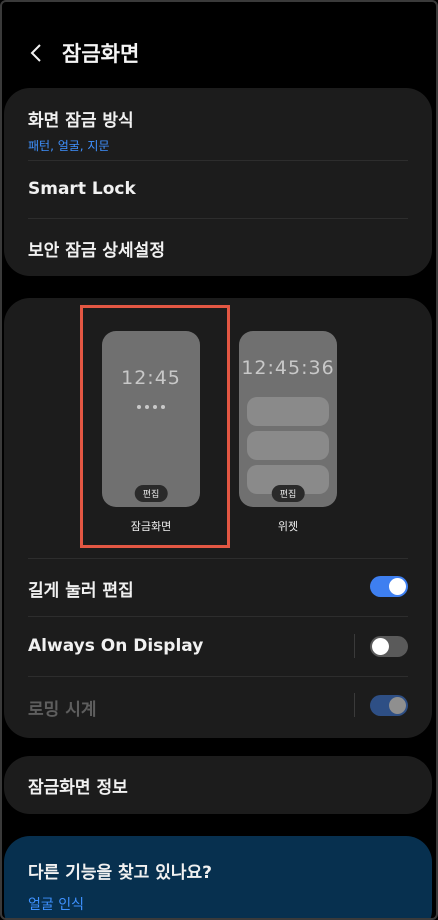  I want to click on widgets-preview: 12:45:36 편집, so click(288, 419).